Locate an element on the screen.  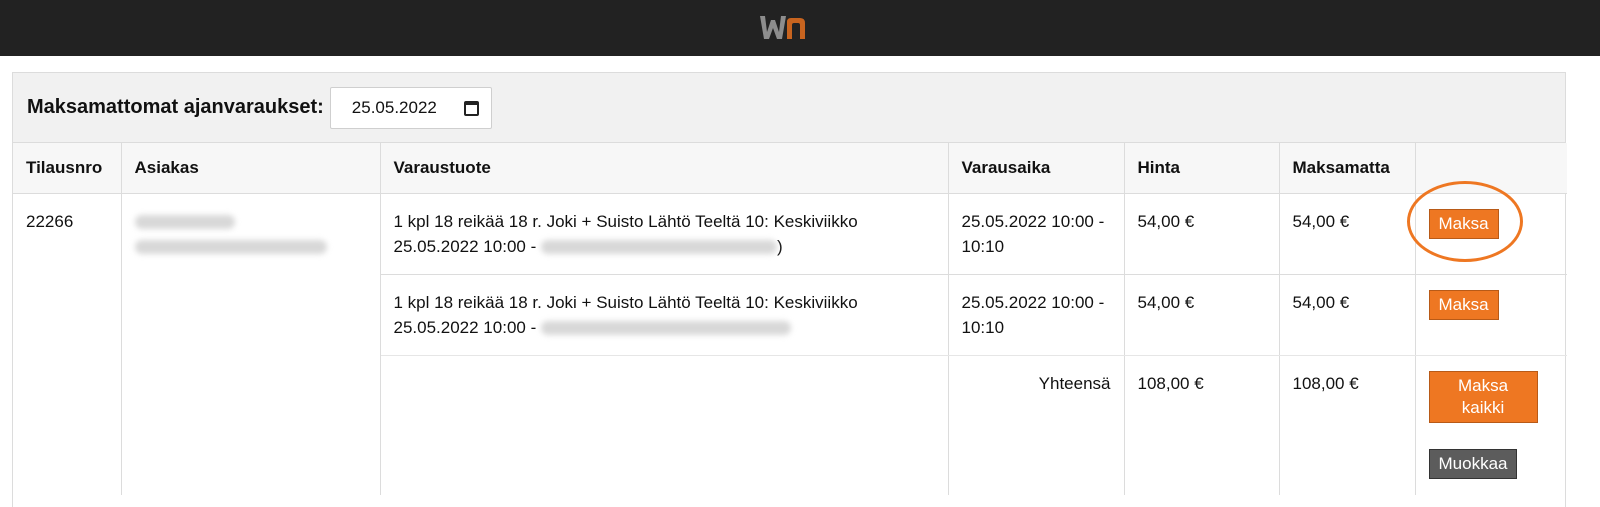
calendar-icon is located at coordinates (471, 108).